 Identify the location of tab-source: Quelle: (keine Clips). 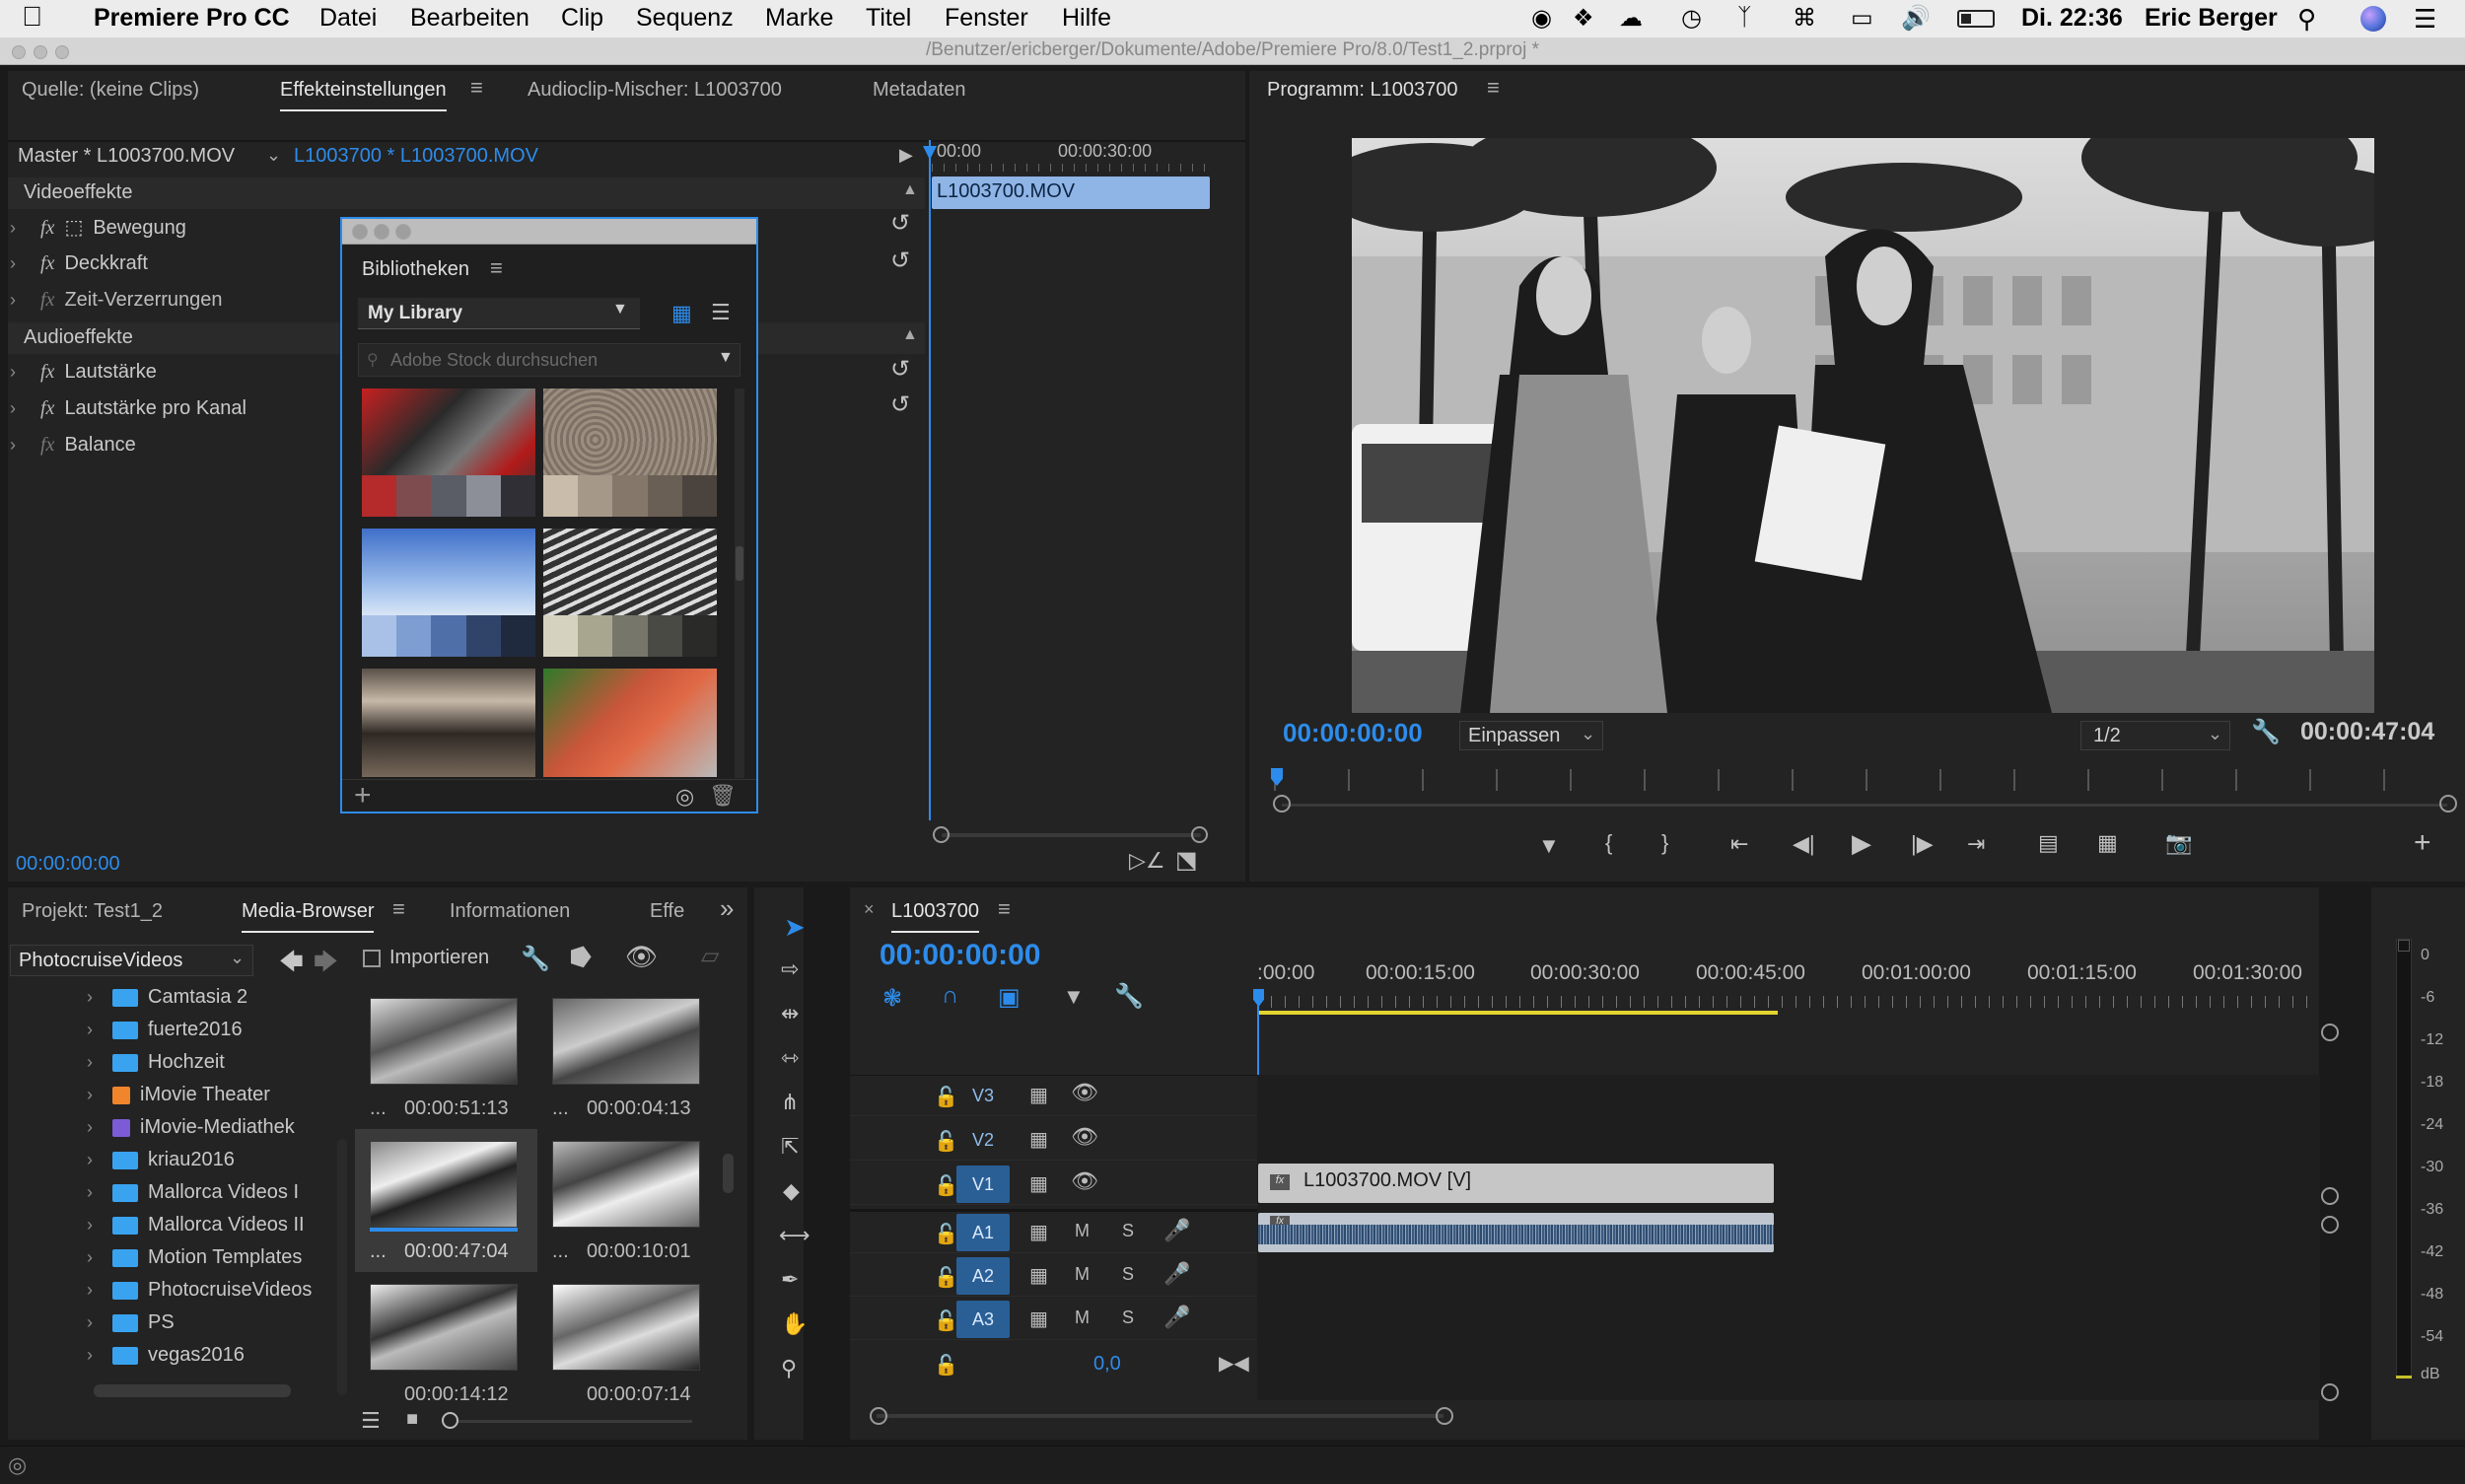
(110, 90).